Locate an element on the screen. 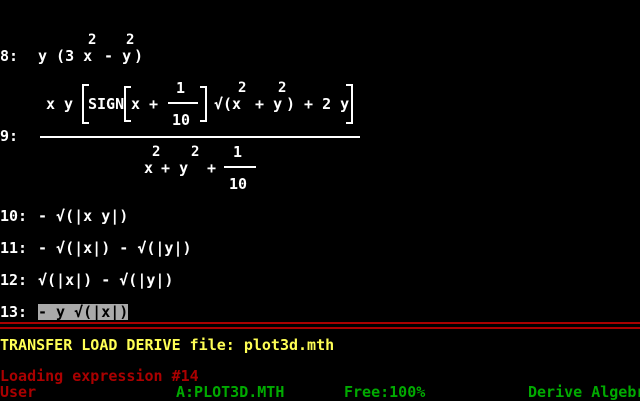 Image resolution: width=640 pixels, height=401 pixels. status-file: A:PLOT3D.MTH is located at coordinates (230, 392).